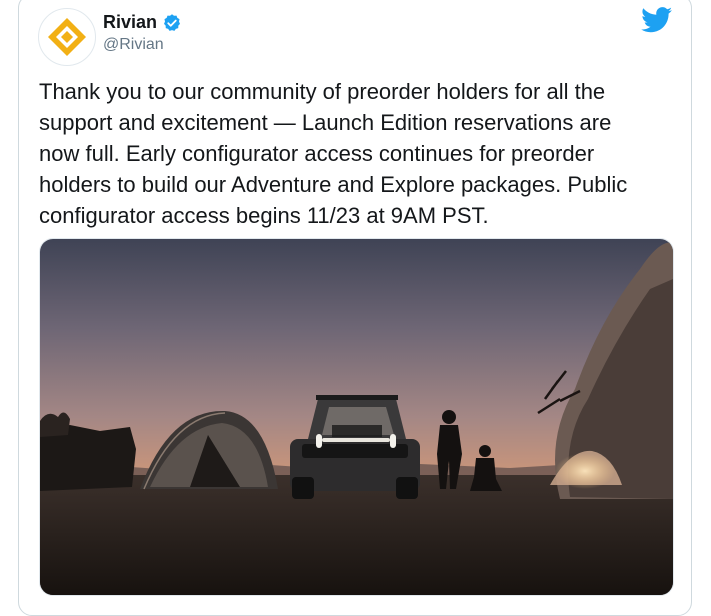 Image resolution: width=711 pixels, height=616 pixels. I want to click on account-name-row: Rivian, so click(142, 22).